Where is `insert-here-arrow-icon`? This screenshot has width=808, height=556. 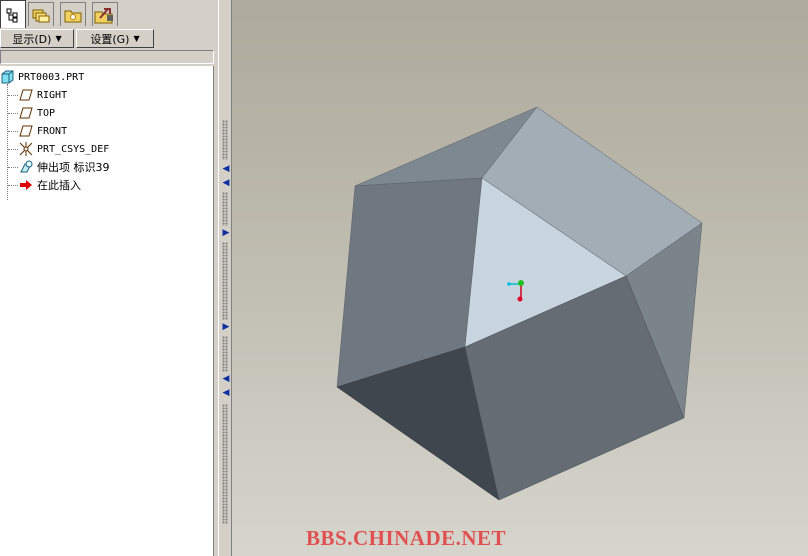
insert-here-arrow-icon is located at coordinates (26, 185).